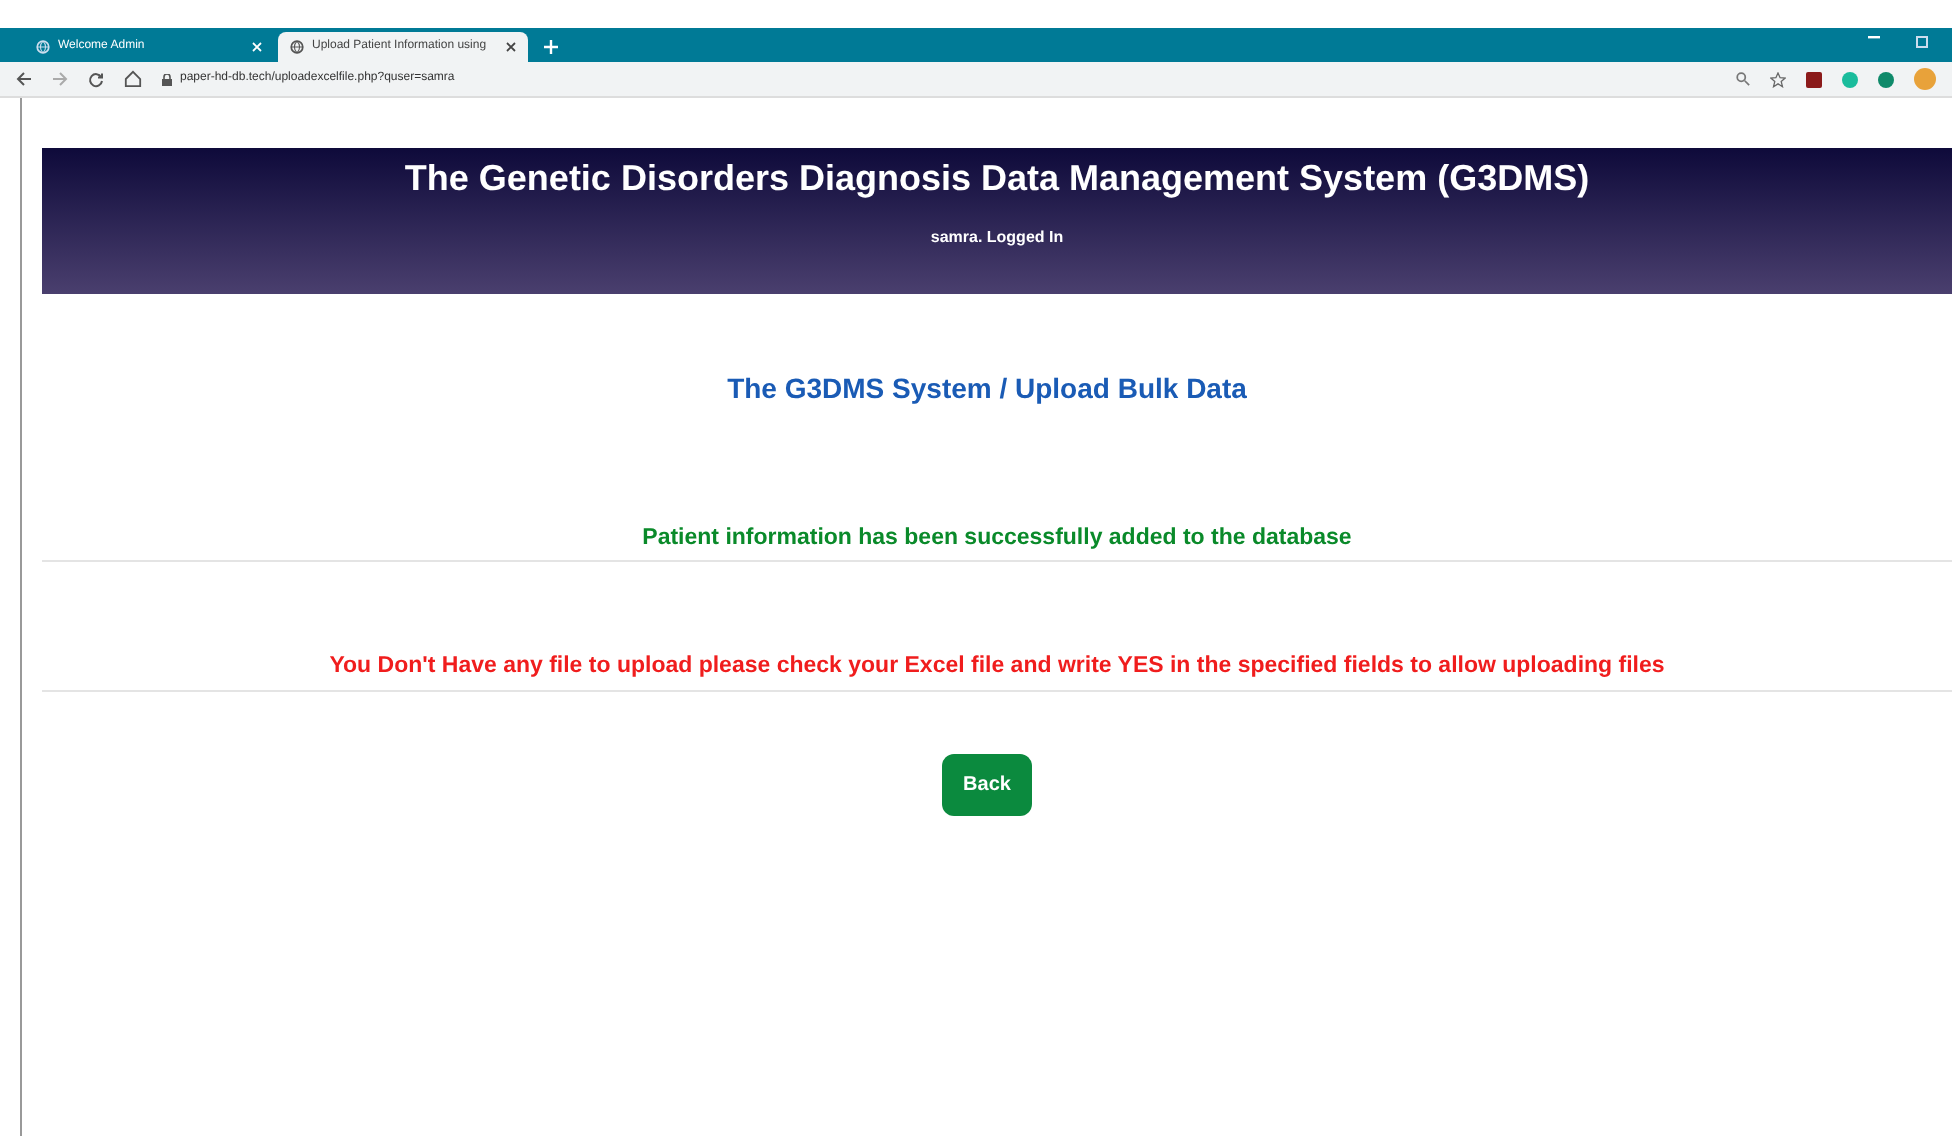 This screenshot has width=1952, height=1136. What do you see at coordinates (511, 47) in the screenshot?
I see `close-icon` at bounding box center [511, 47].